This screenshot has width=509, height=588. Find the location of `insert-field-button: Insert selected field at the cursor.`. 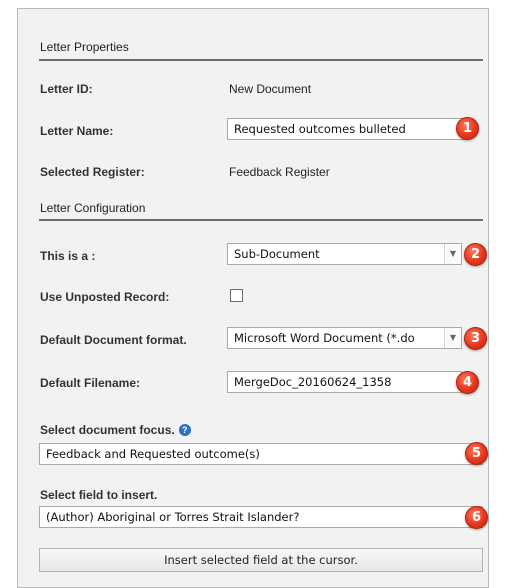

insert-field-button: Insert selected field at the cursor. is located at coordinates (261, 560).